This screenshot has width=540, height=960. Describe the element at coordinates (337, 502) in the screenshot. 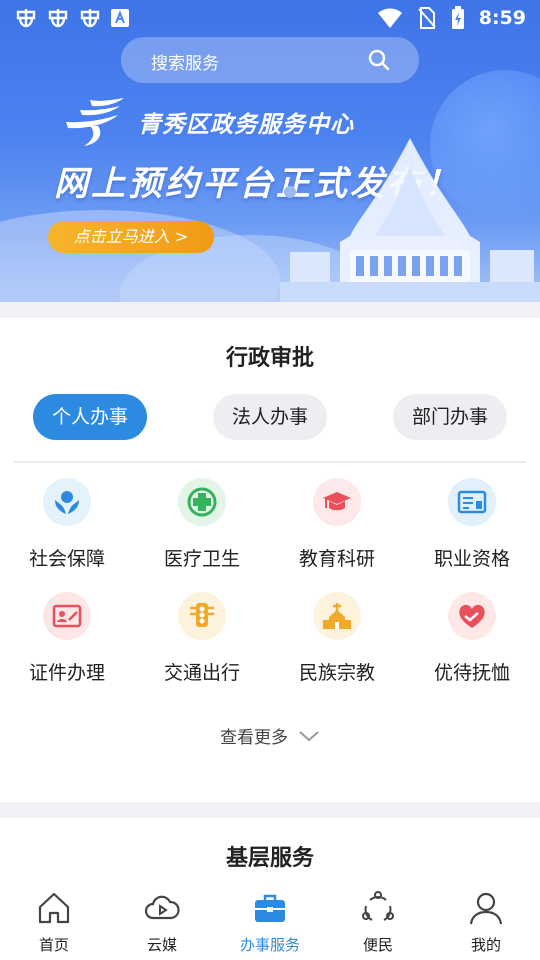

I see `graduation-cap-icon` at that location.